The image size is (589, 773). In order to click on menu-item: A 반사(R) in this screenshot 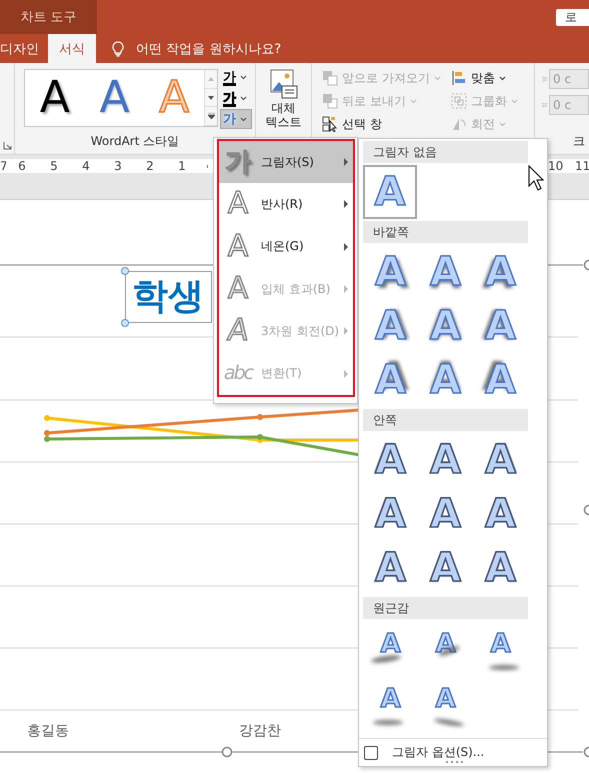, I will do `click(286, 204)`.